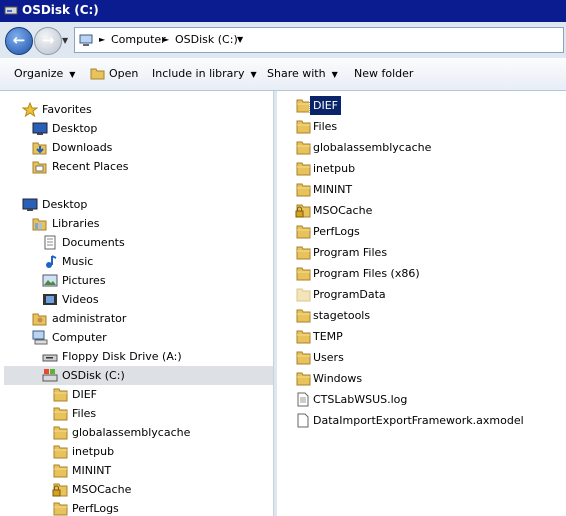 This screenshot has width=566, height=516. What do you see at coordinates (325, 126) in the screenshot?
I see `file-name: Files` at bounding box center [325, 126].